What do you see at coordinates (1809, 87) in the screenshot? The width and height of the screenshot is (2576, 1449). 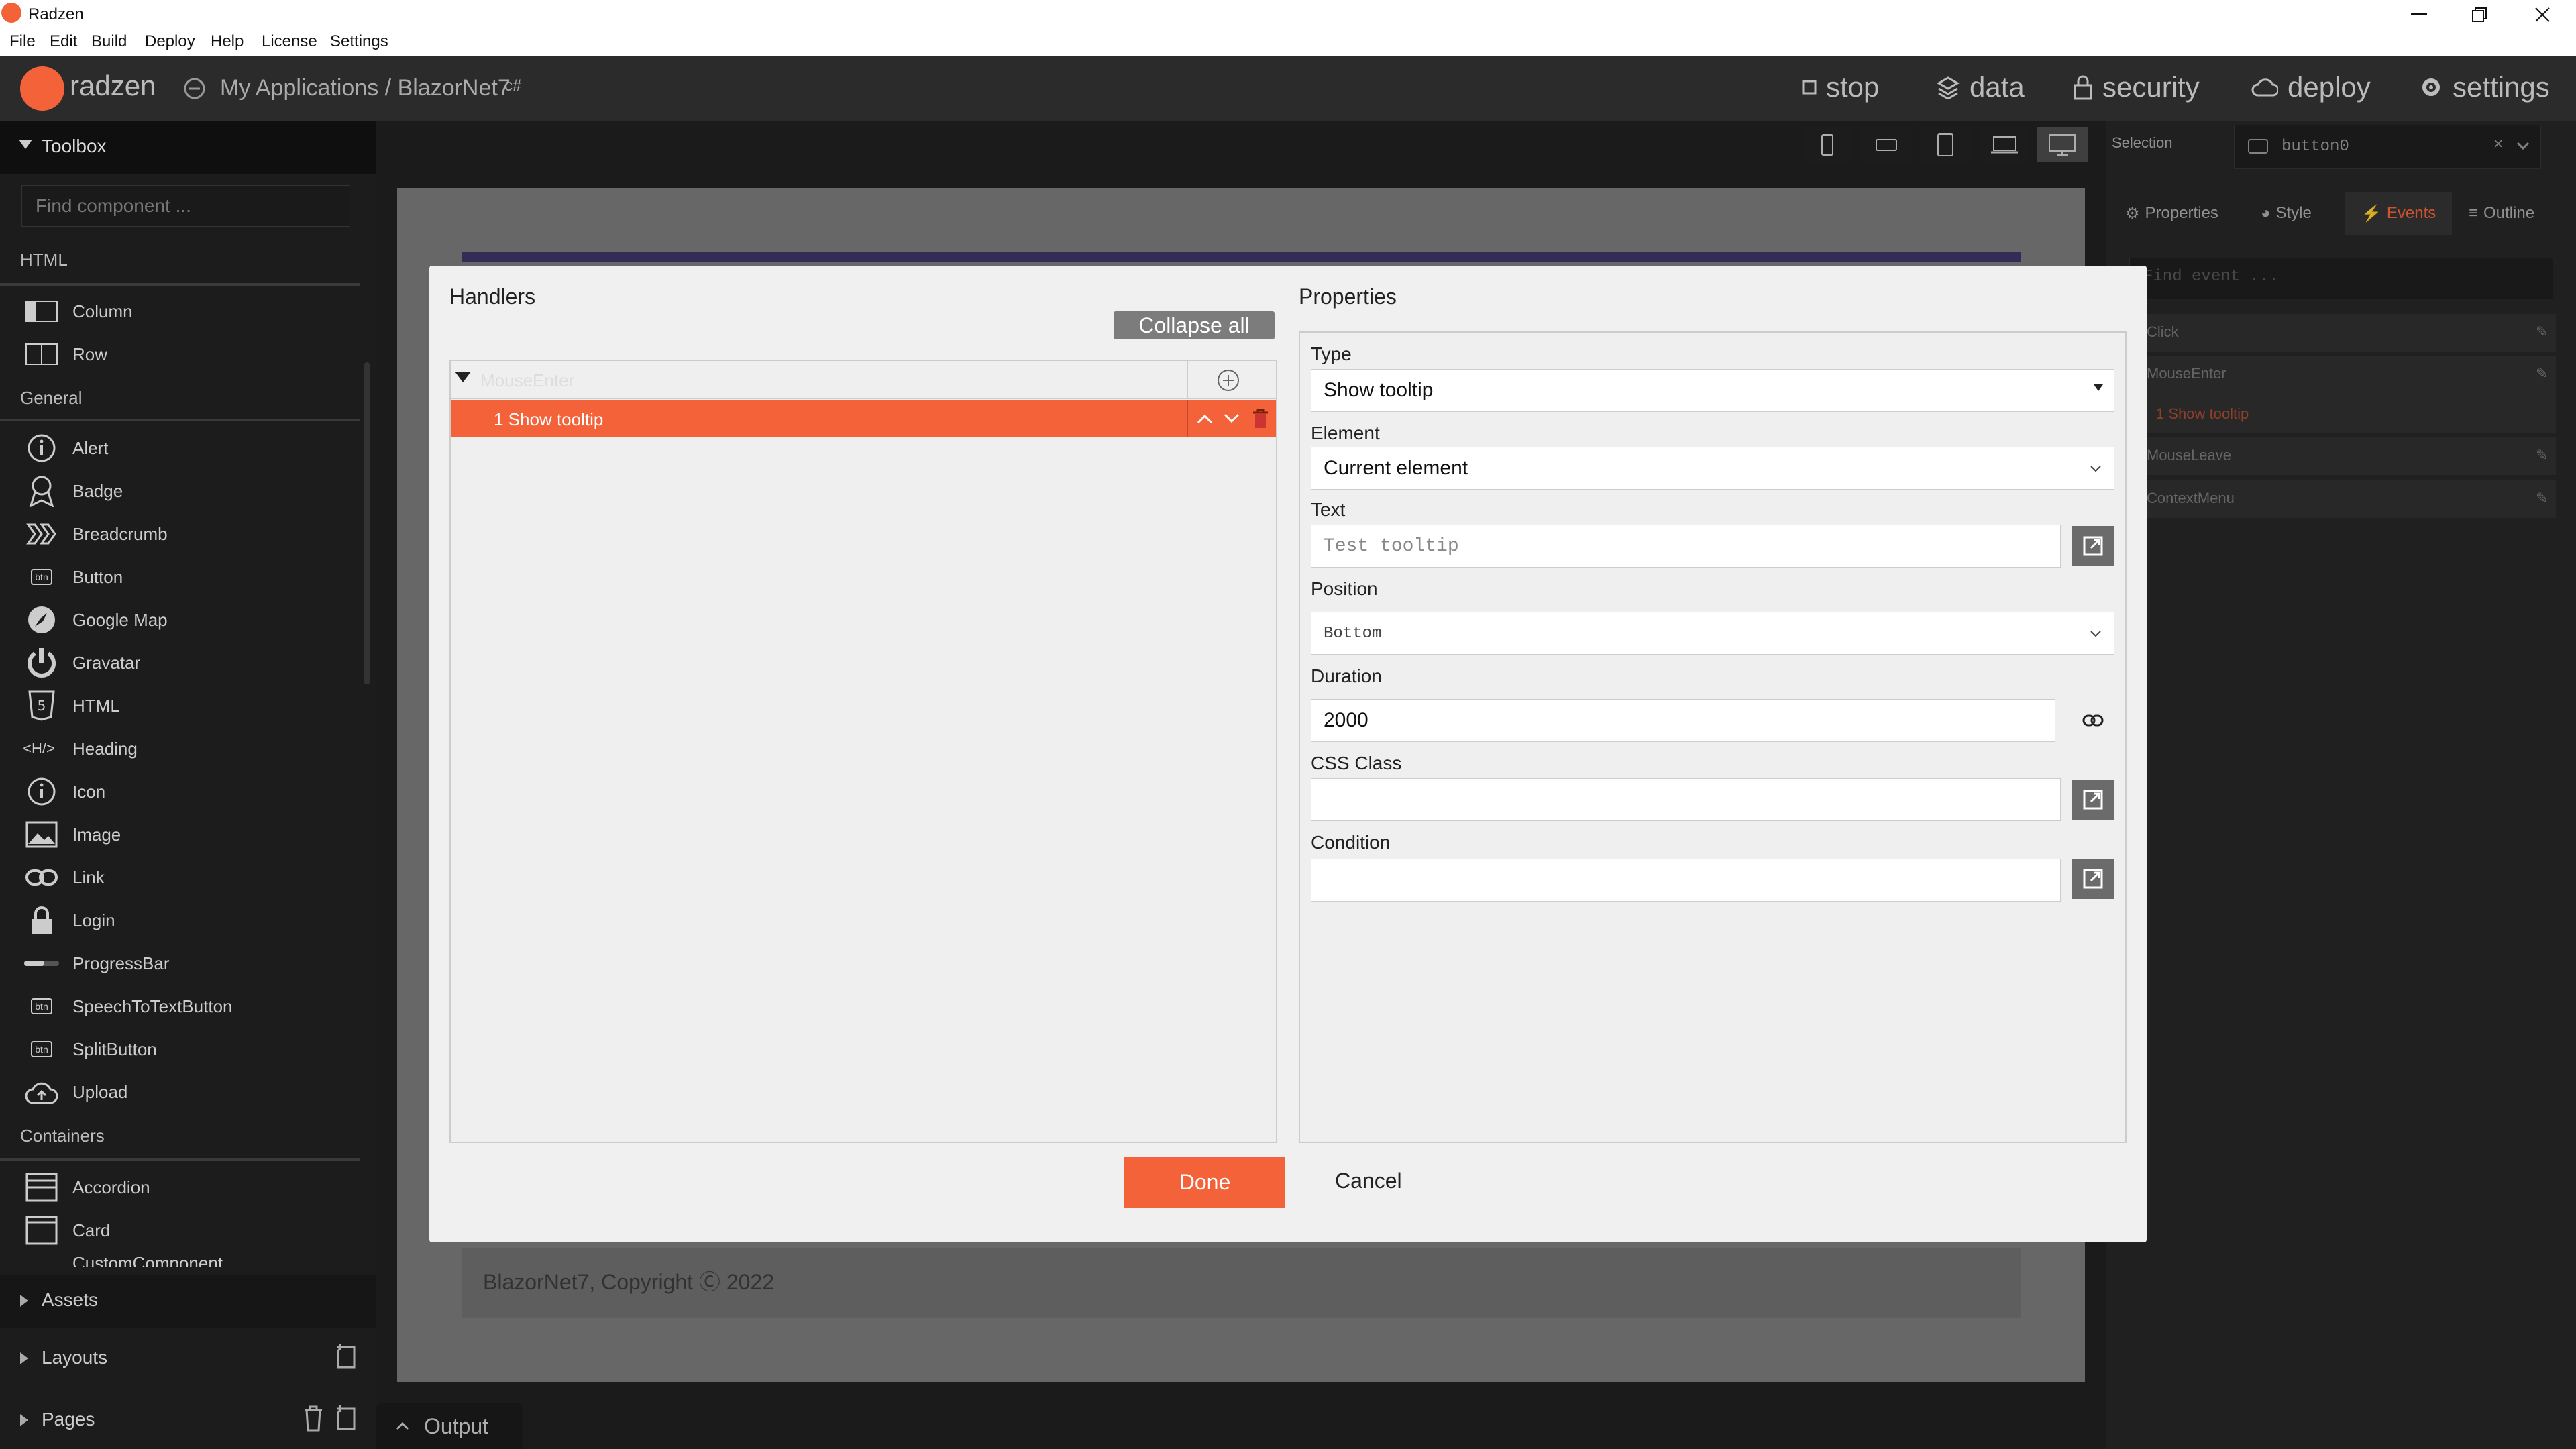 I see `stop-icon` at bounding box center [1809, 87].